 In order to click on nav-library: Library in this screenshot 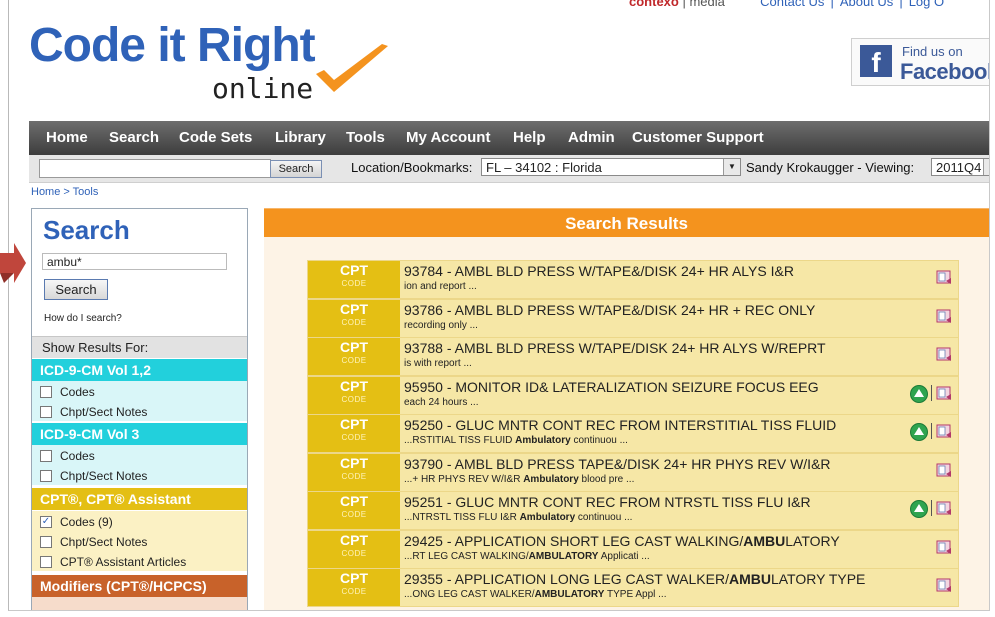, I will do `click(300, 138)`.